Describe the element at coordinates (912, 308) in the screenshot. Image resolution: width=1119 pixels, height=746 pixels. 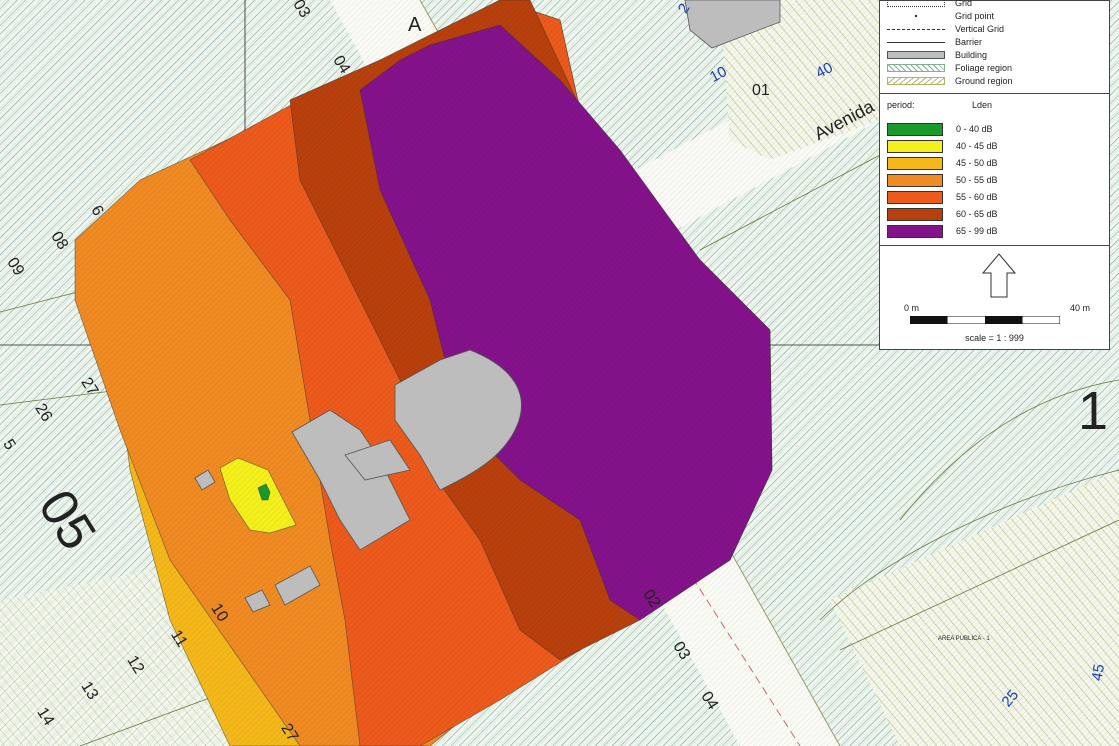
I see `scale-start-label: 0 m` at that location.